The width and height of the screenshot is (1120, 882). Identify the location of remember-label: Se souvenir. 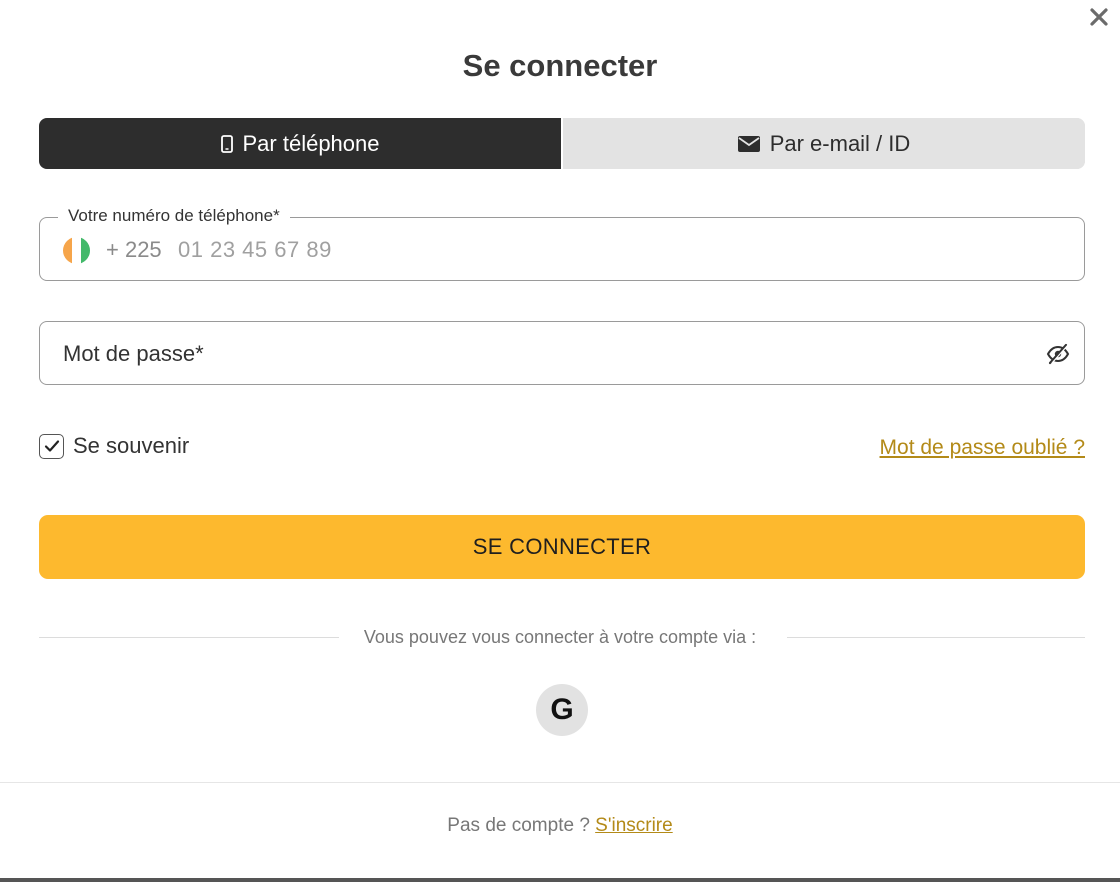
(131, 445).